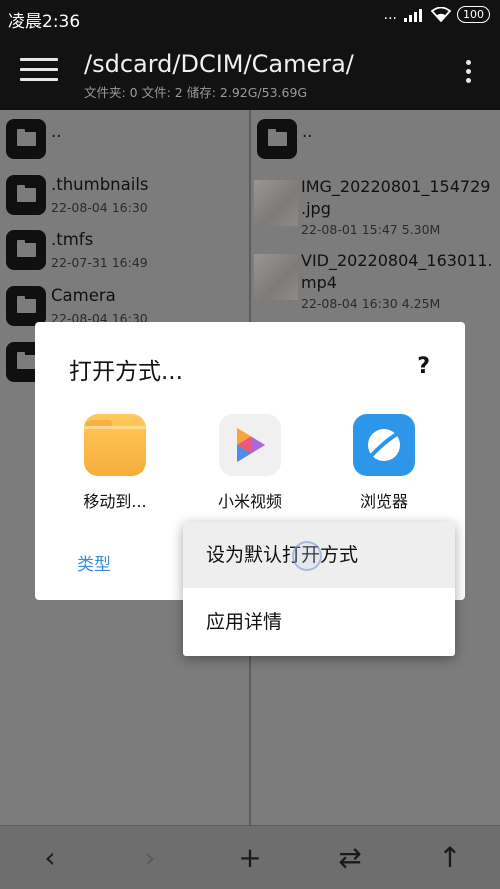 This screenshot has width=500, height=889. Describe the element at coordinates (99, 207) in the screenshot. I see `item-date: 22-08-04 16:30` at that location.